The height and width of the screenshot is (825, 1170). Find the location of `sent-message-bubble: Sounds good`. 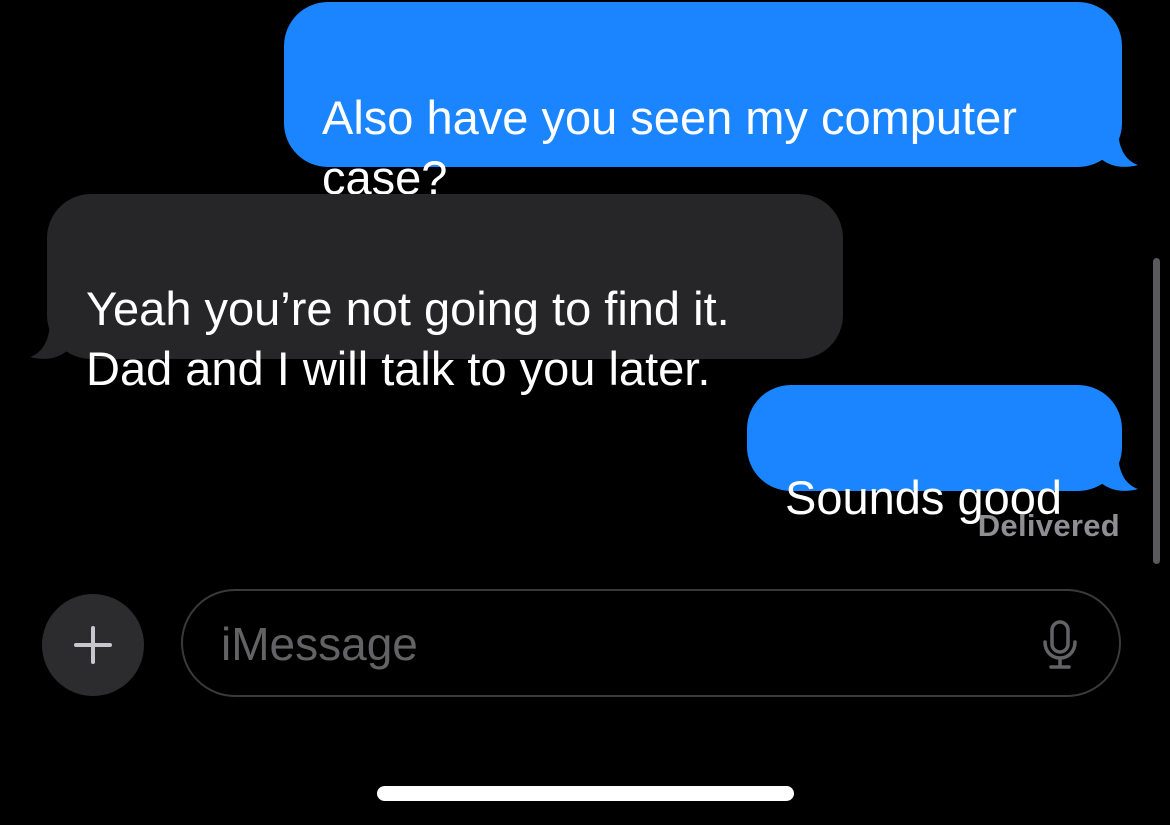

sent-message-bubble: Sounds good is located at coordinates (934, 454).